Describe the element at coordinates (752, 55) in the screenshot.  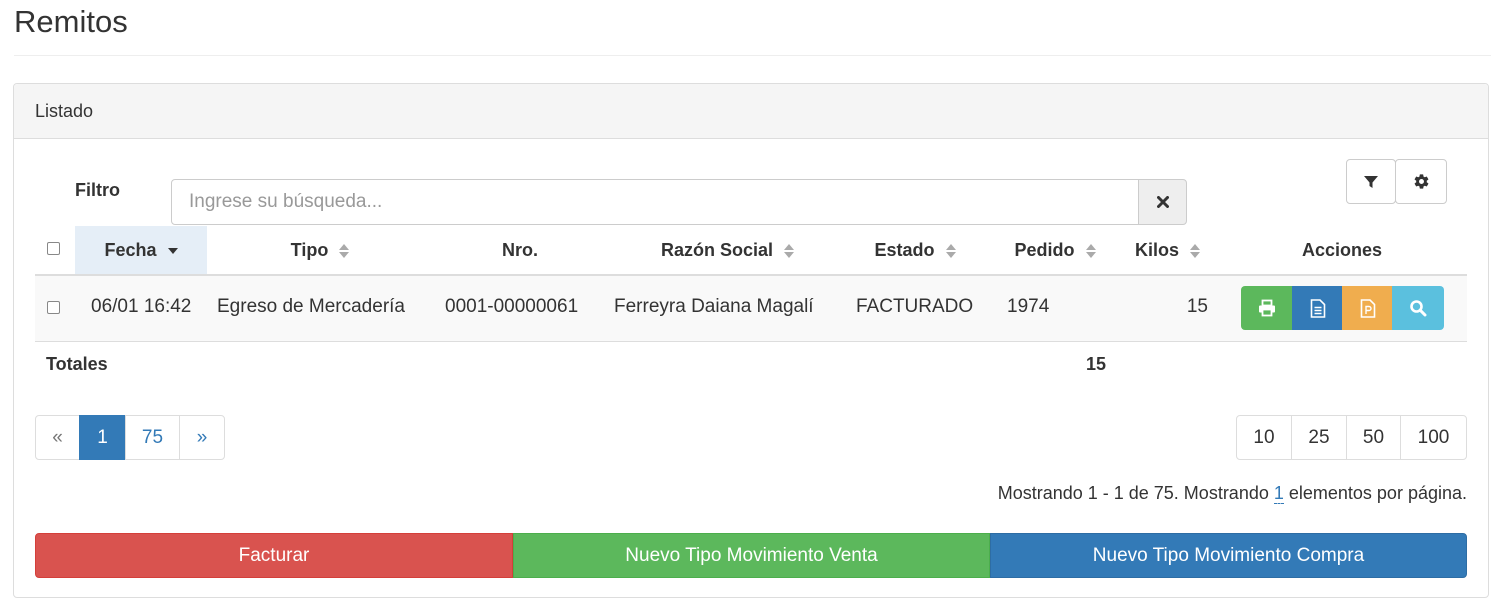
I see `title-divider` at that location.